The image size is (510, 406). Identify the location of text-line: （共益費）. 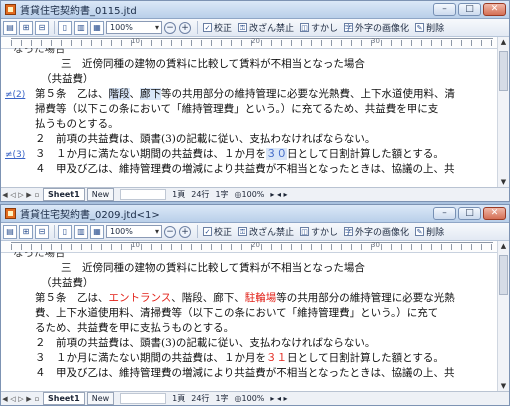
(67, 79).